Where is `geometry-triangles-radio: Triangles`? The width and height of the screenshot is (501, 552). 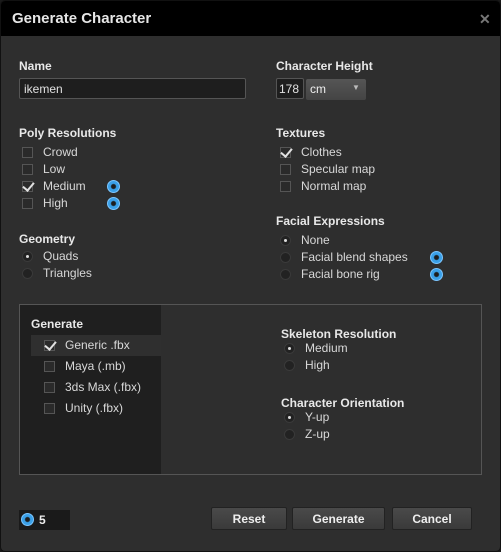
geometry-triangles-radio: Triangles is located at coordinates (57, 273).